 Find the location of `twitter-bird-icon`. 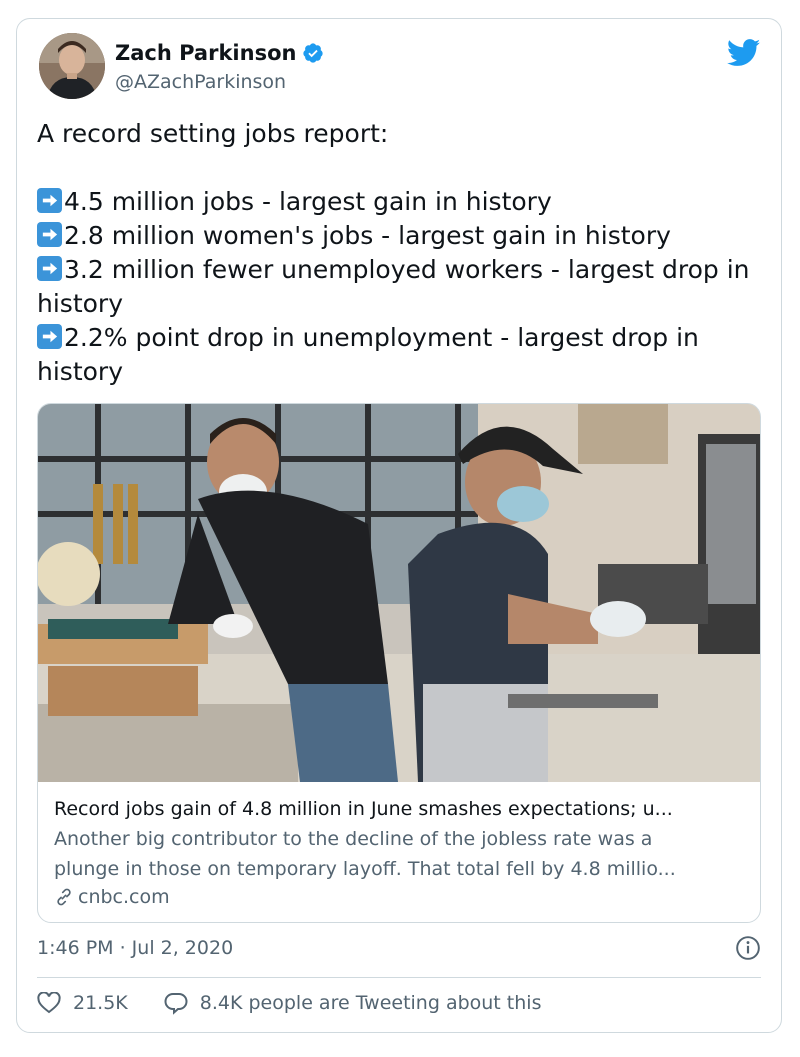

twitter-bird-icon is located at coordinates (744, 53).